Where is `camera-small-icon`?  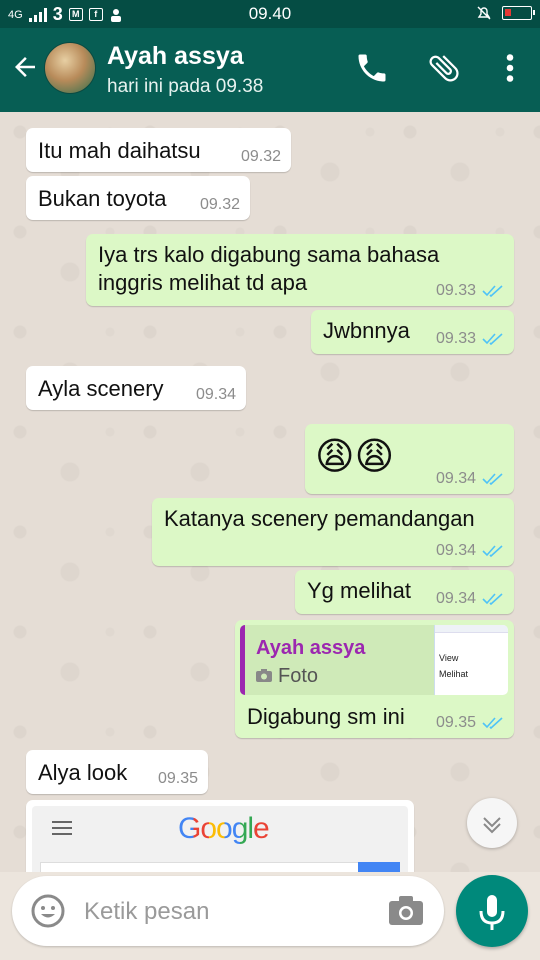
camera-small-icon is located at coordinates (264, 675).